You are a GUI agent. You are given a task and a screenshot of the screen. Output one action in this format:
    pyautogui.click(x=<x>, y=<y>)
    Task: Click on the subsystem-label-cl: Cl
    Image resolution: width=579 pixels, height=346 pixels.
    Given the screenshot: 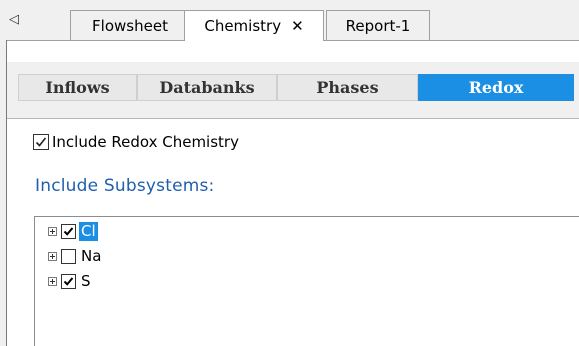 What is the action you would take?
    pyautogui.click(x=88, y=231)
    